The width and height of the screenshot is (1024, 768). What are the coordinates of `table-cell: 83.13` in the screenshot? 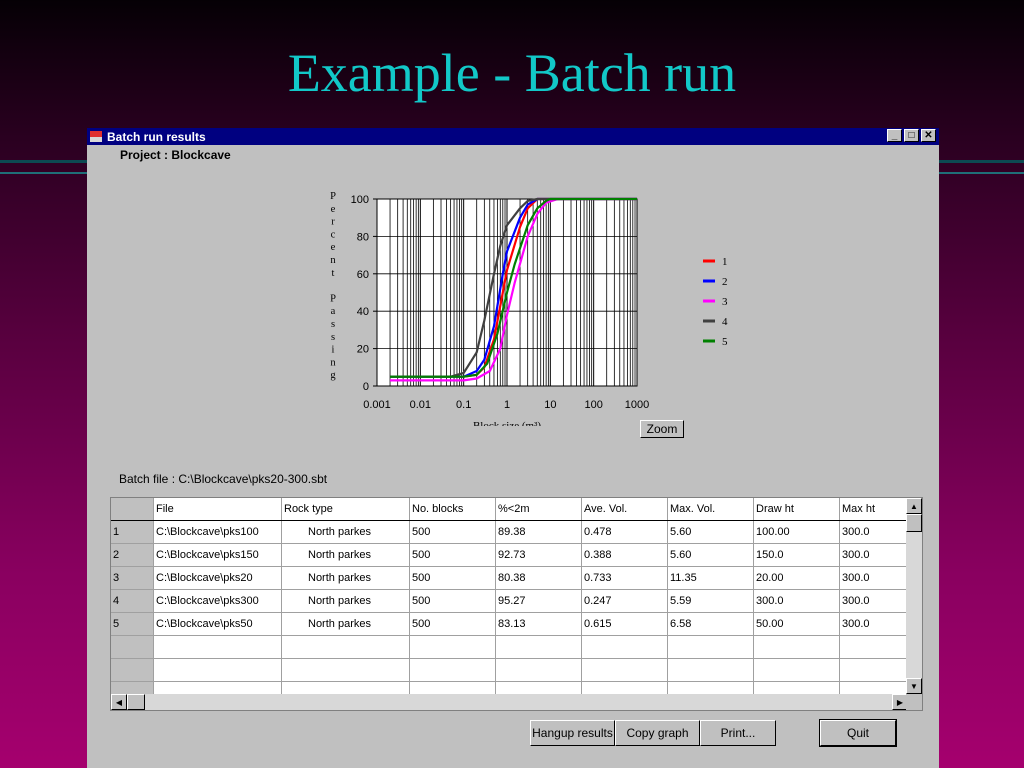 It's located at (538, 624).